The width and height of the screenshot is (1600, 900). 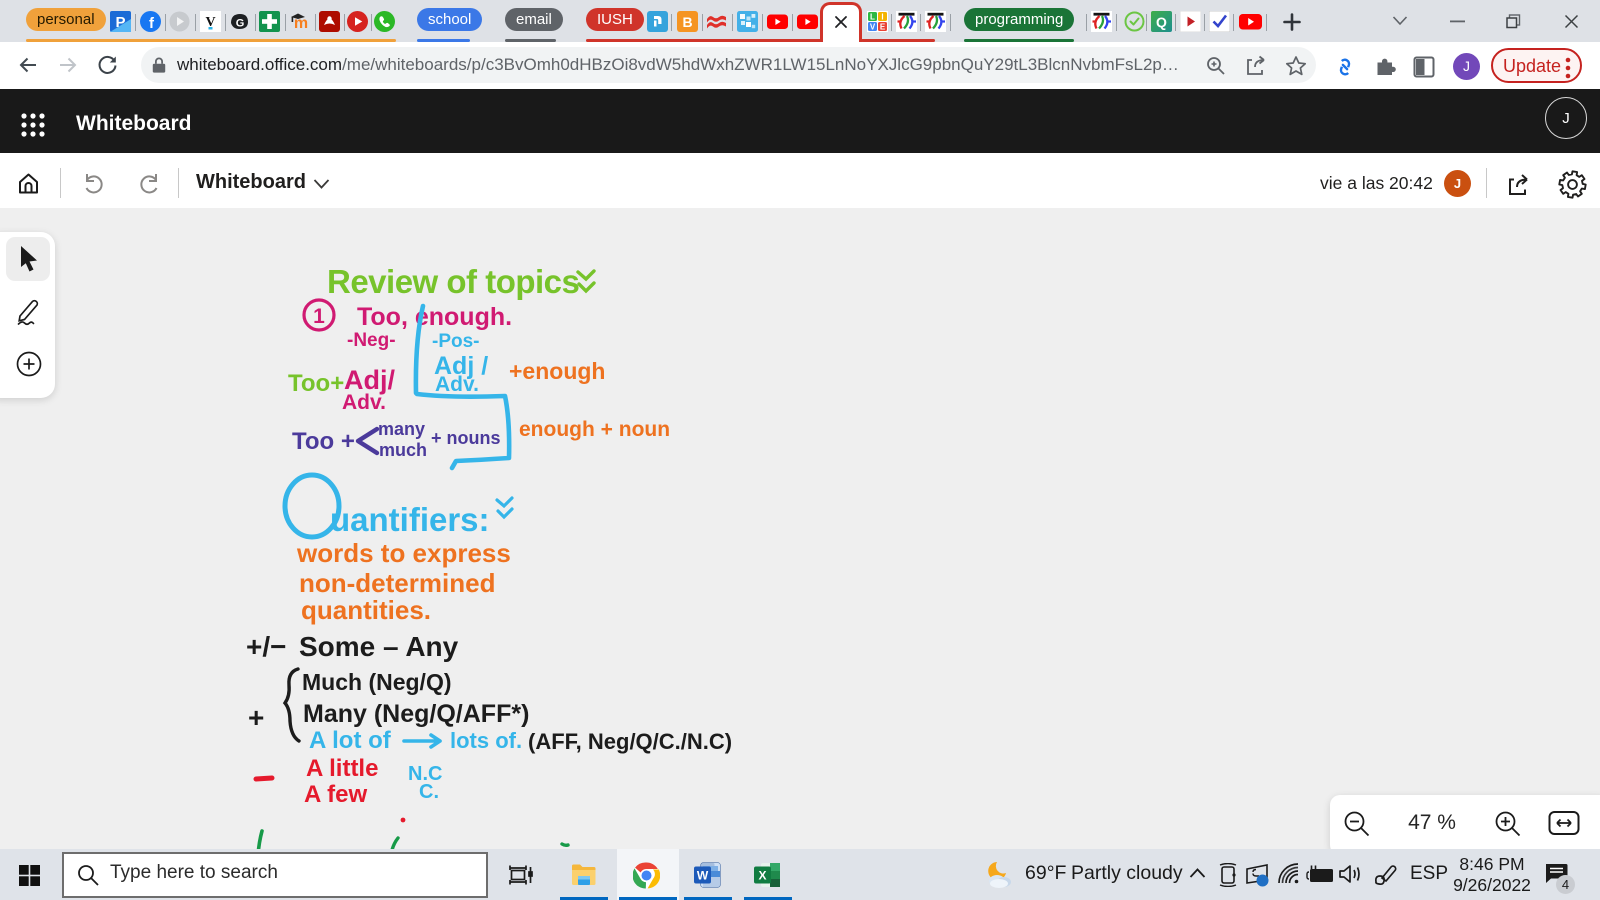 I want to click on svg-text: Q, so click(x=1161, y=22).